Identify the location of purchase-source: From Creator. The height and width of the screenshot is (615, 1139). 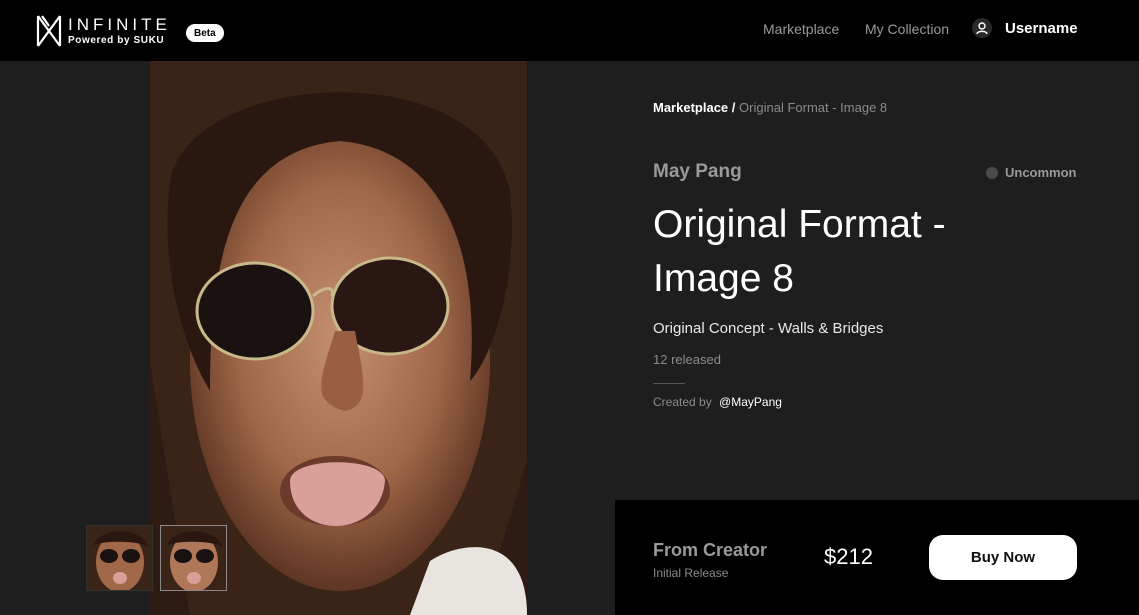
(710, 550).